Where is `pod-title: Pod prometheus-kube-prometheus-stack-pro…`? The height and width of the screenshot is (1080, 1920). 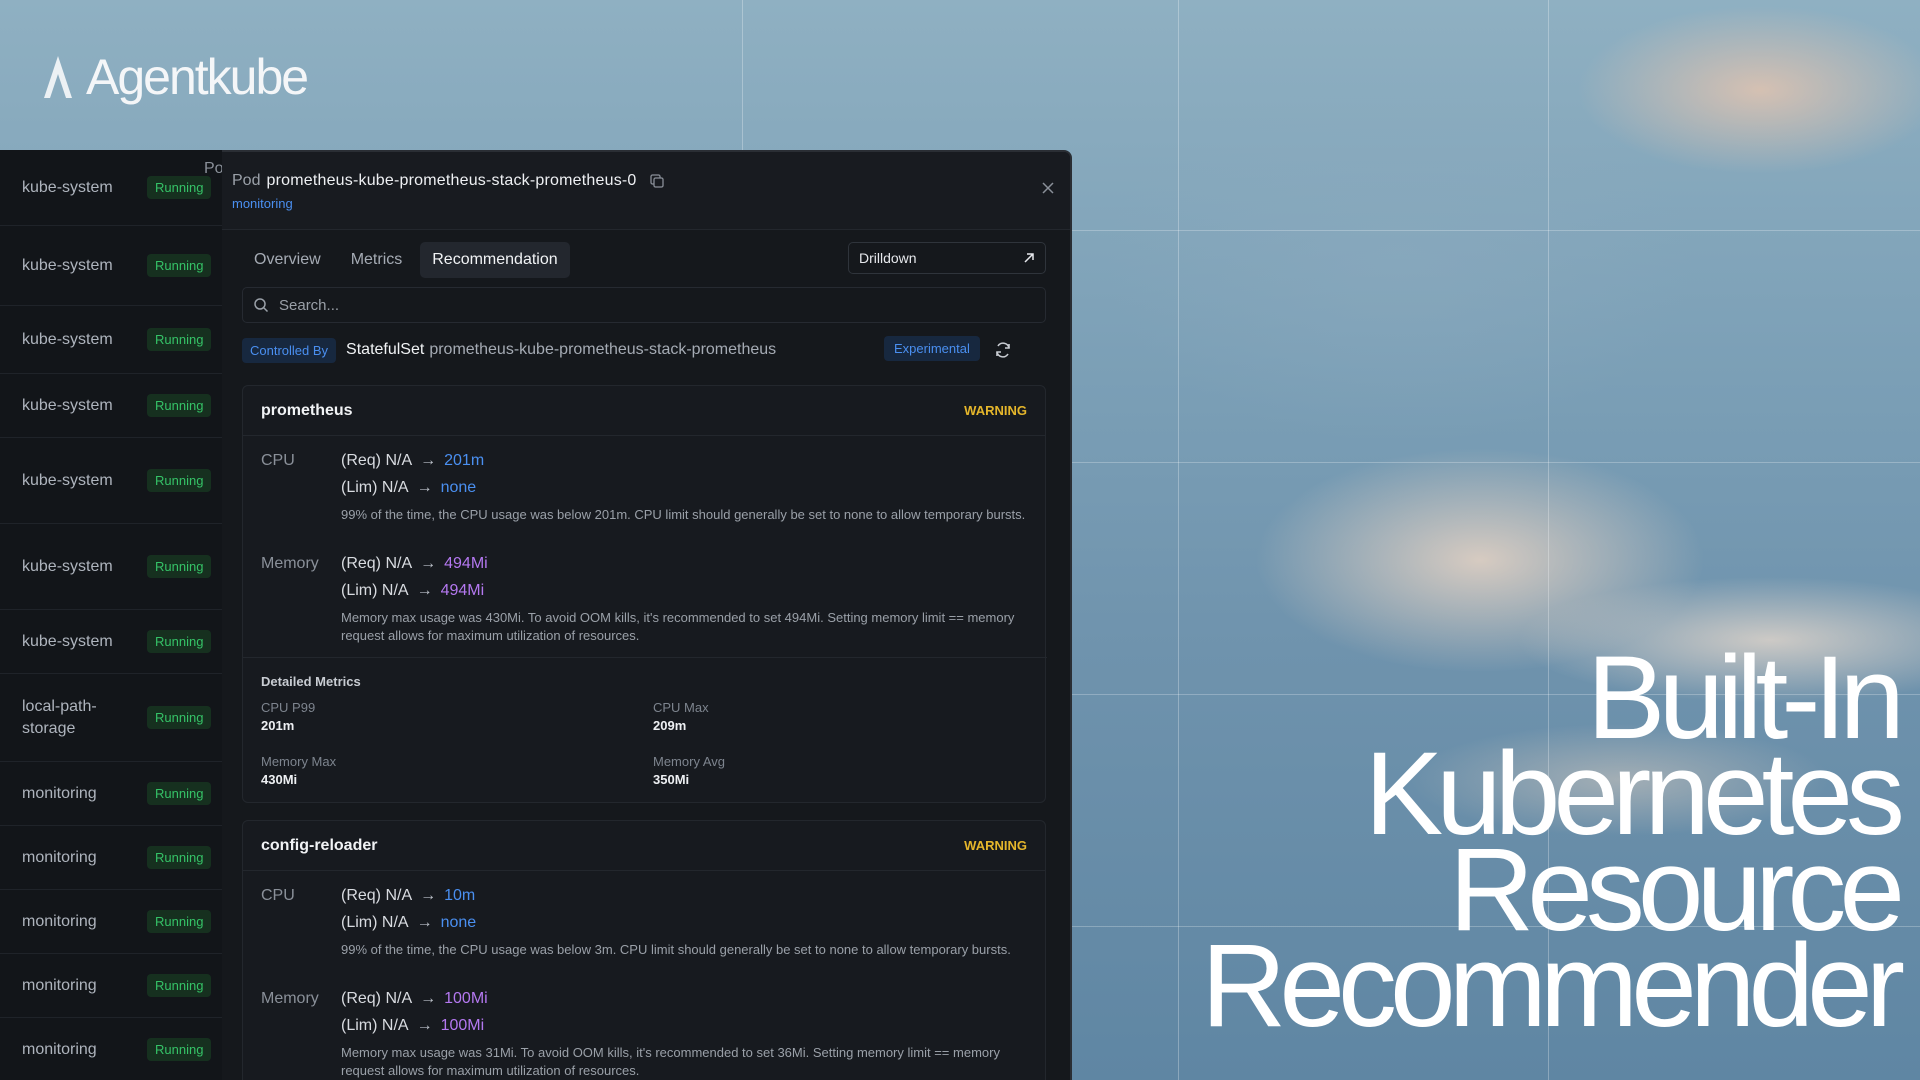 pod-title: Pod prometheus-kube-prometheus-stack-pro… is located at coordinates (448, 181).